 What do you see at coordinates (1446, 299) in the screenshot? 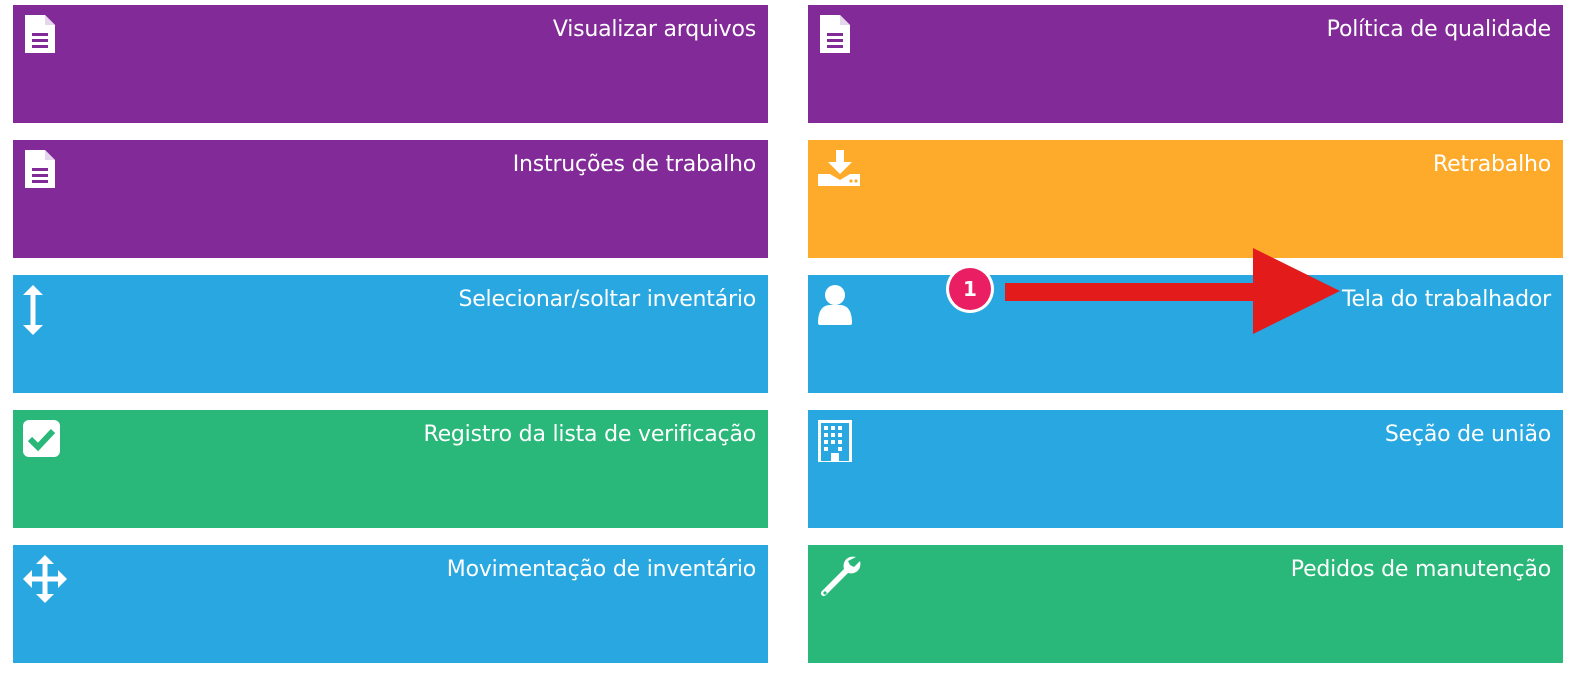
I see `tile-label: Tela do trabalhador` at bounding box center [1446, 299].